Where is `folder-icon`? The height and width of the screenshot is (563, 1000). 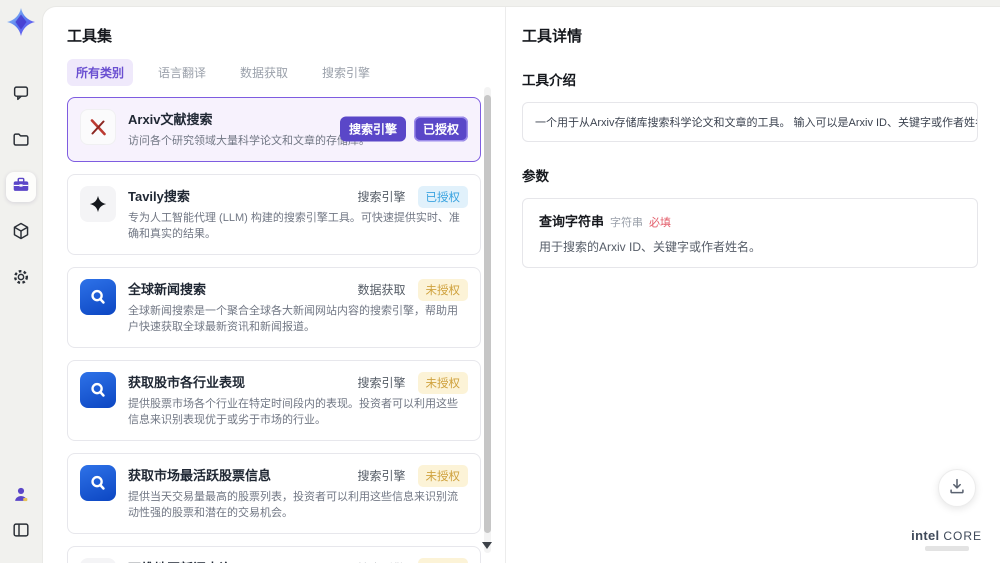 folder-icon is located at coordinates (21, 141).